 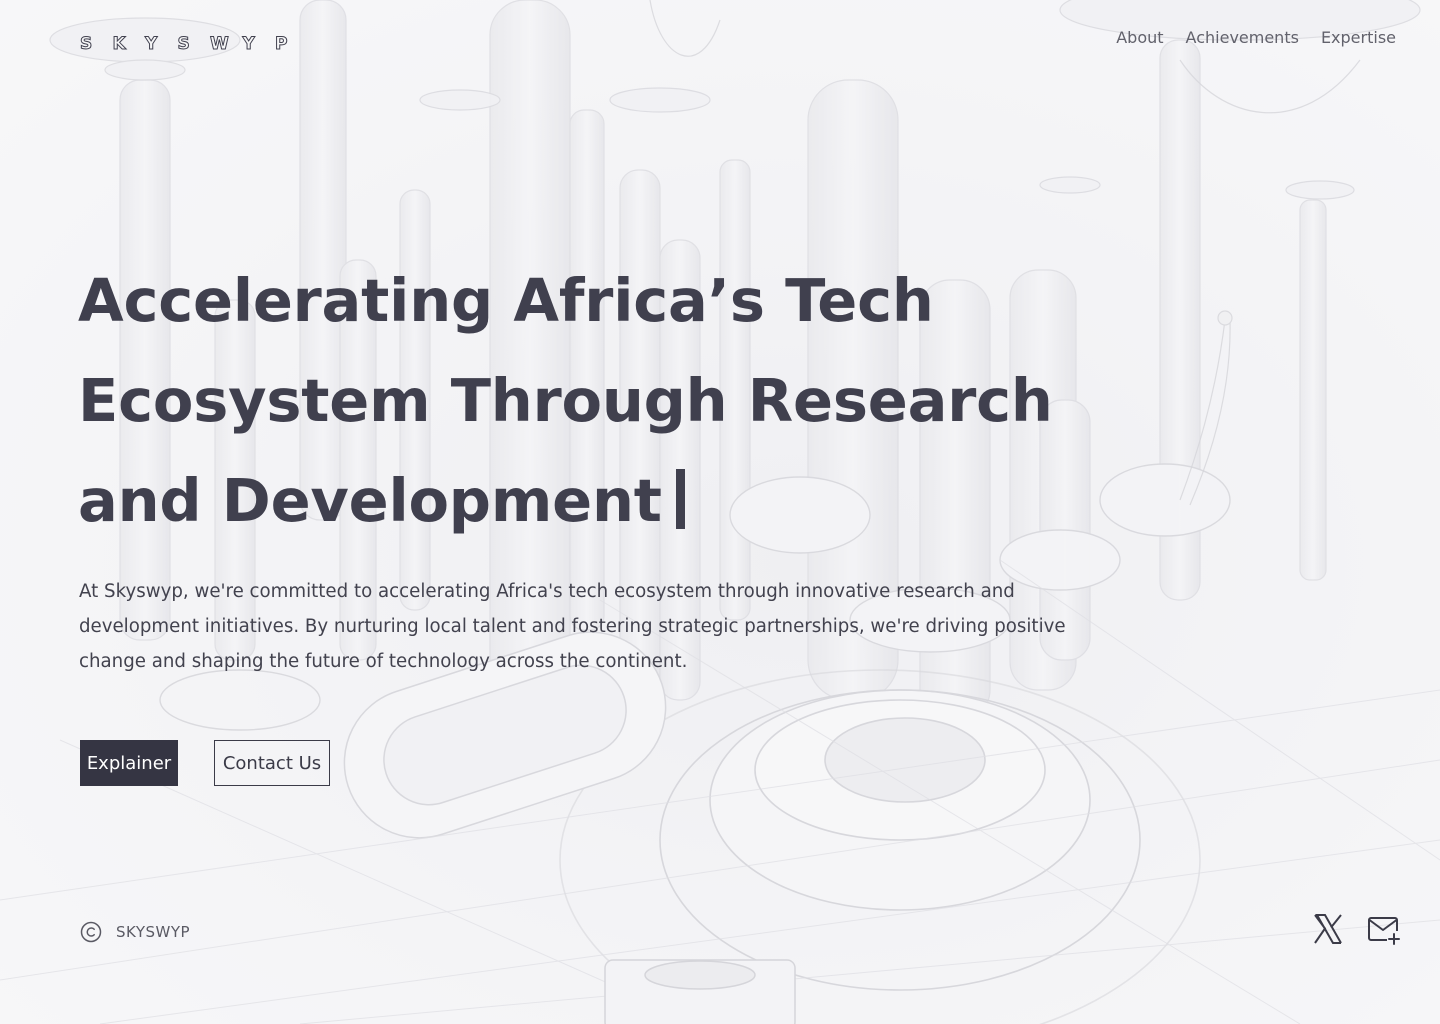 I want to click on nav-link-achievements: Achievements, so click(x=1242, y=37).